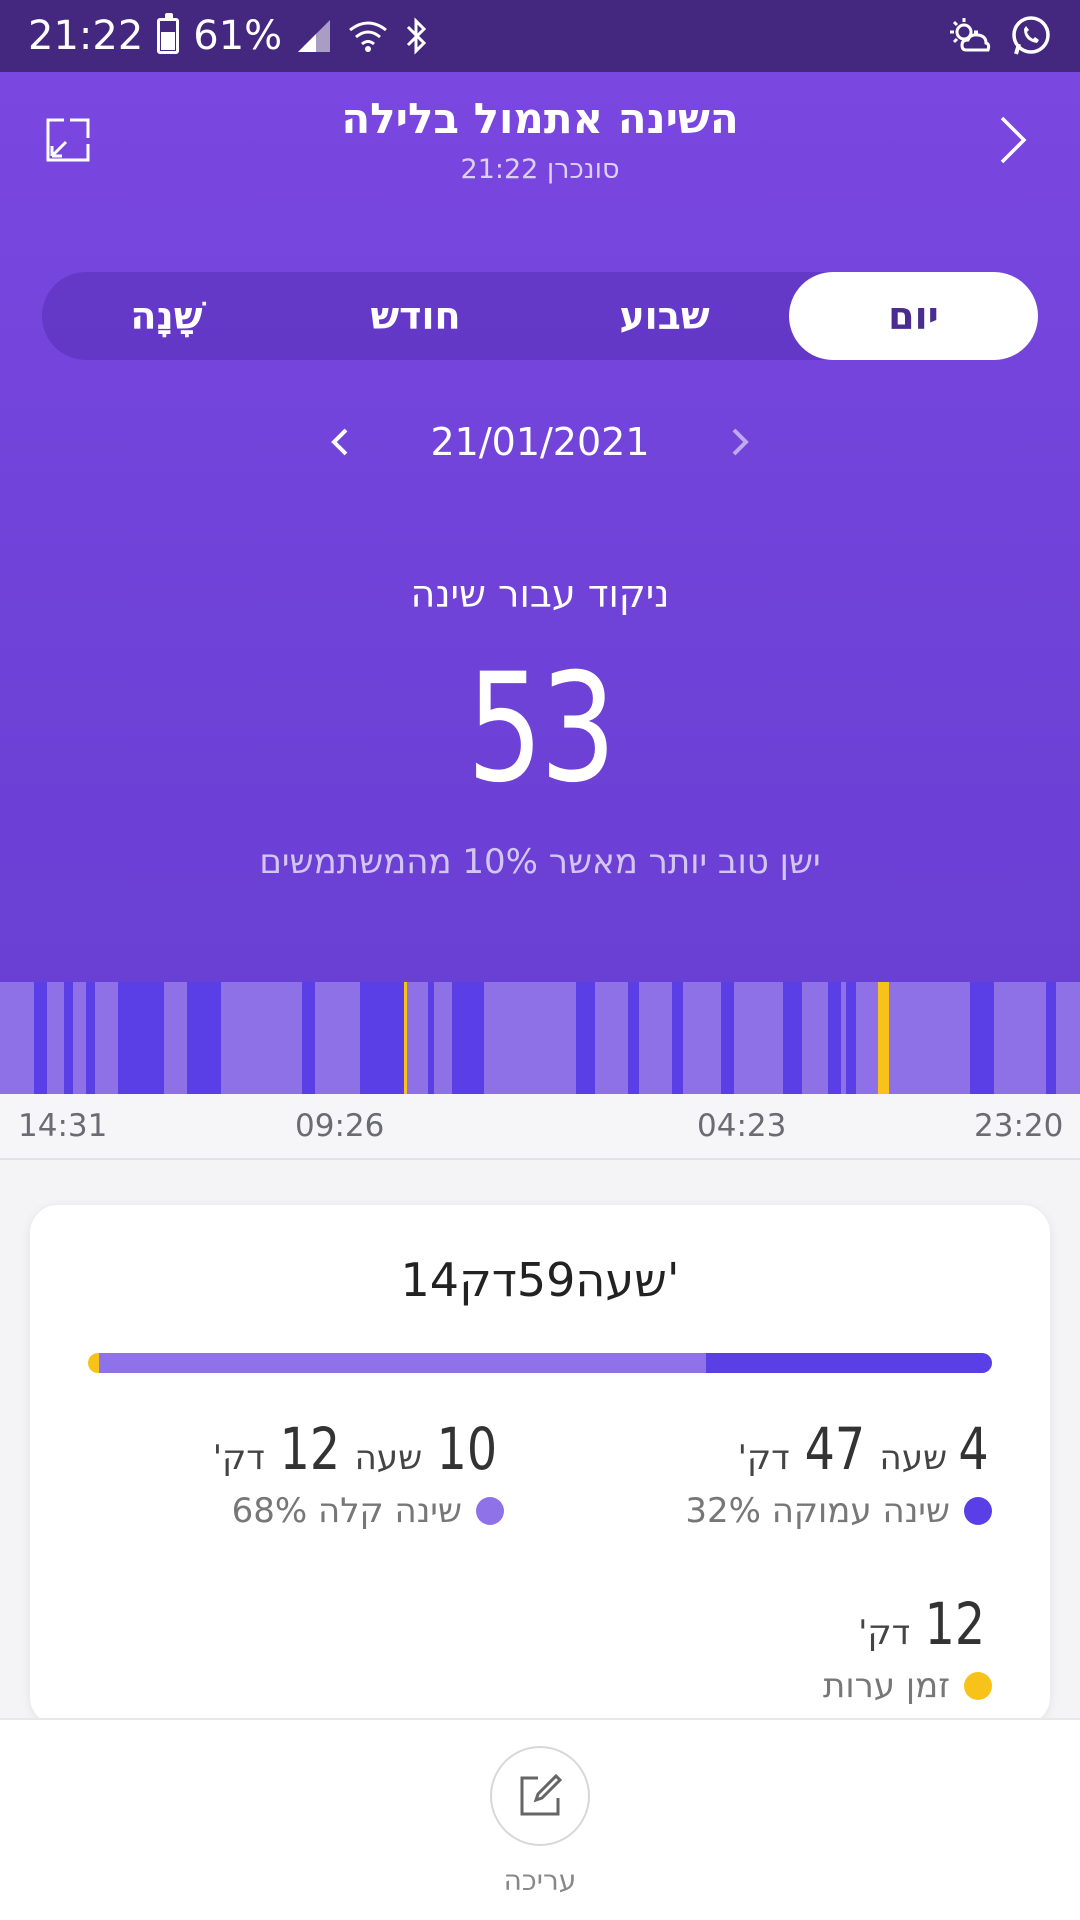  What do you see at coordinates (540, 169) in the screenshot?
I see `sync-status: 21:22 סונכרן` at bounding box center [540, 169].